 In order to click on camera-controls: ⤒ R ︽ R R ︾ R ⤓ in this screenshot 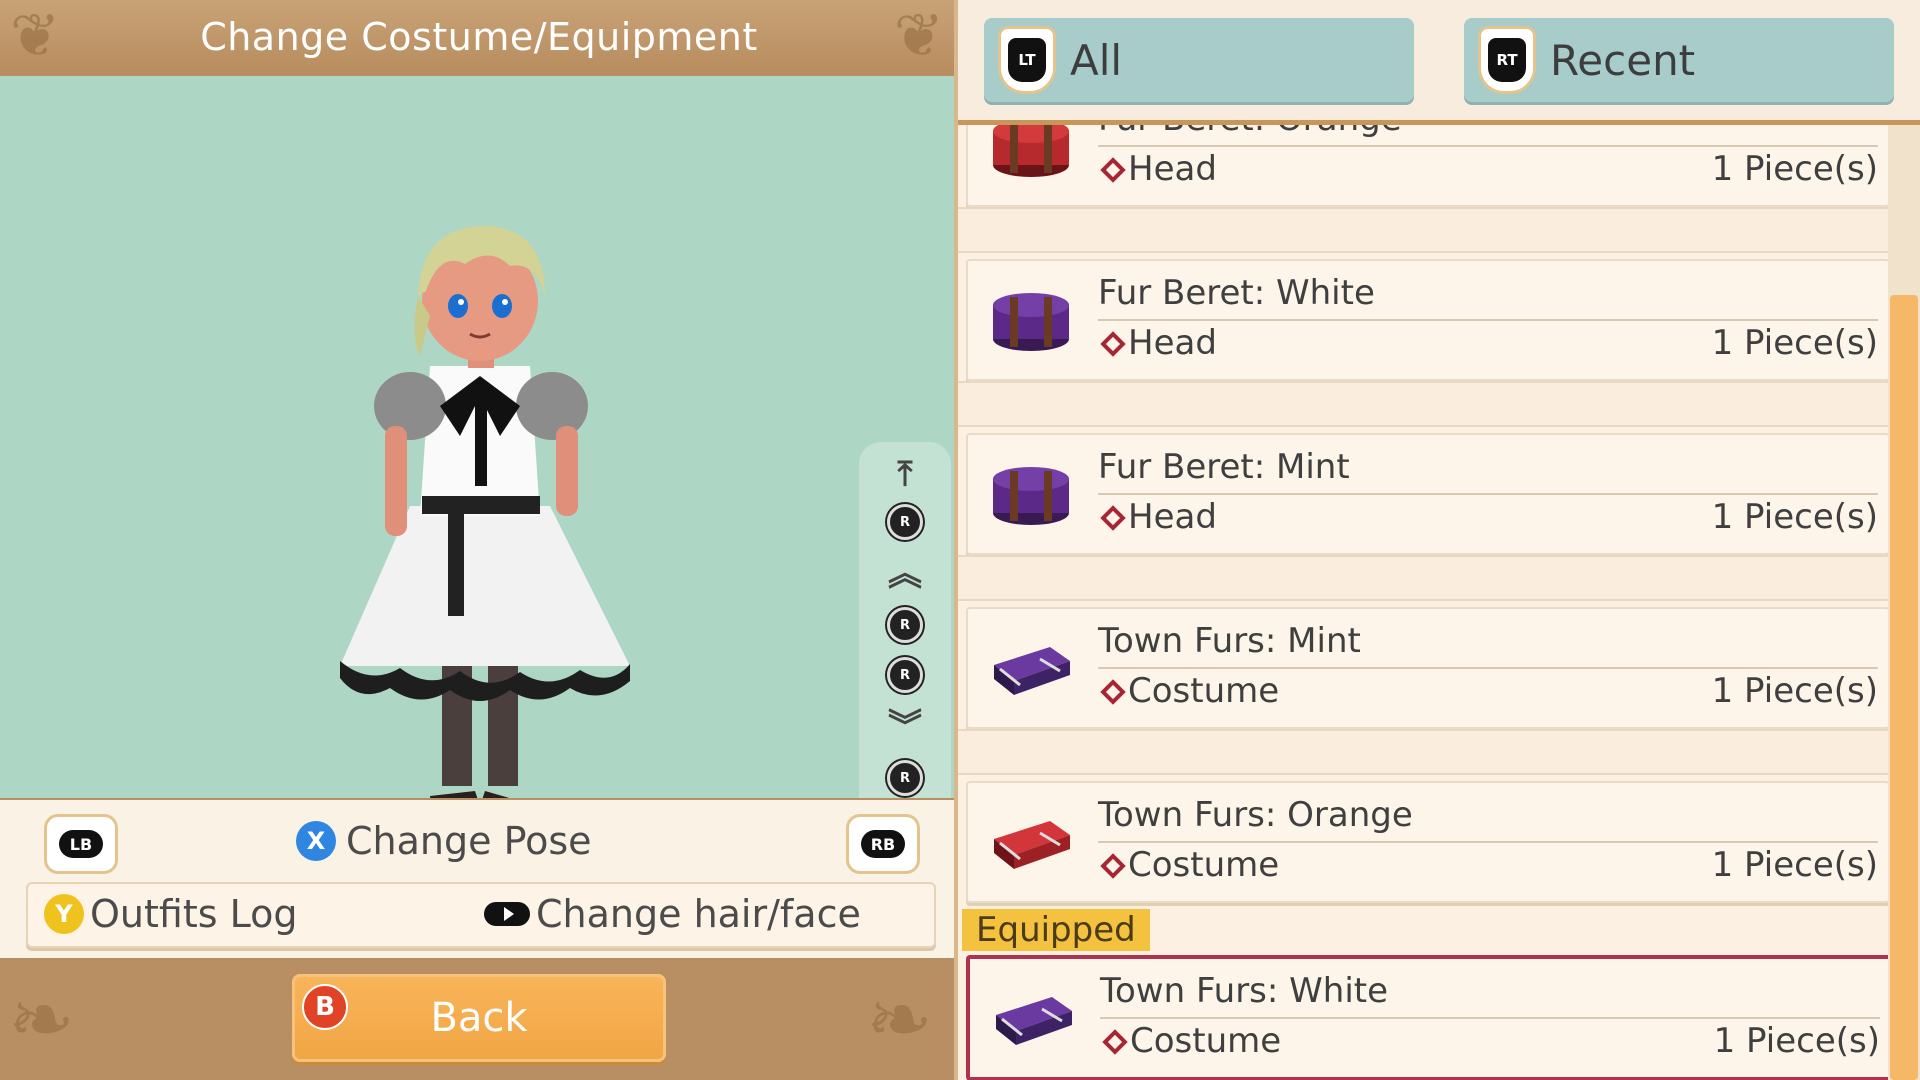, I will do `click(905, 620)`.